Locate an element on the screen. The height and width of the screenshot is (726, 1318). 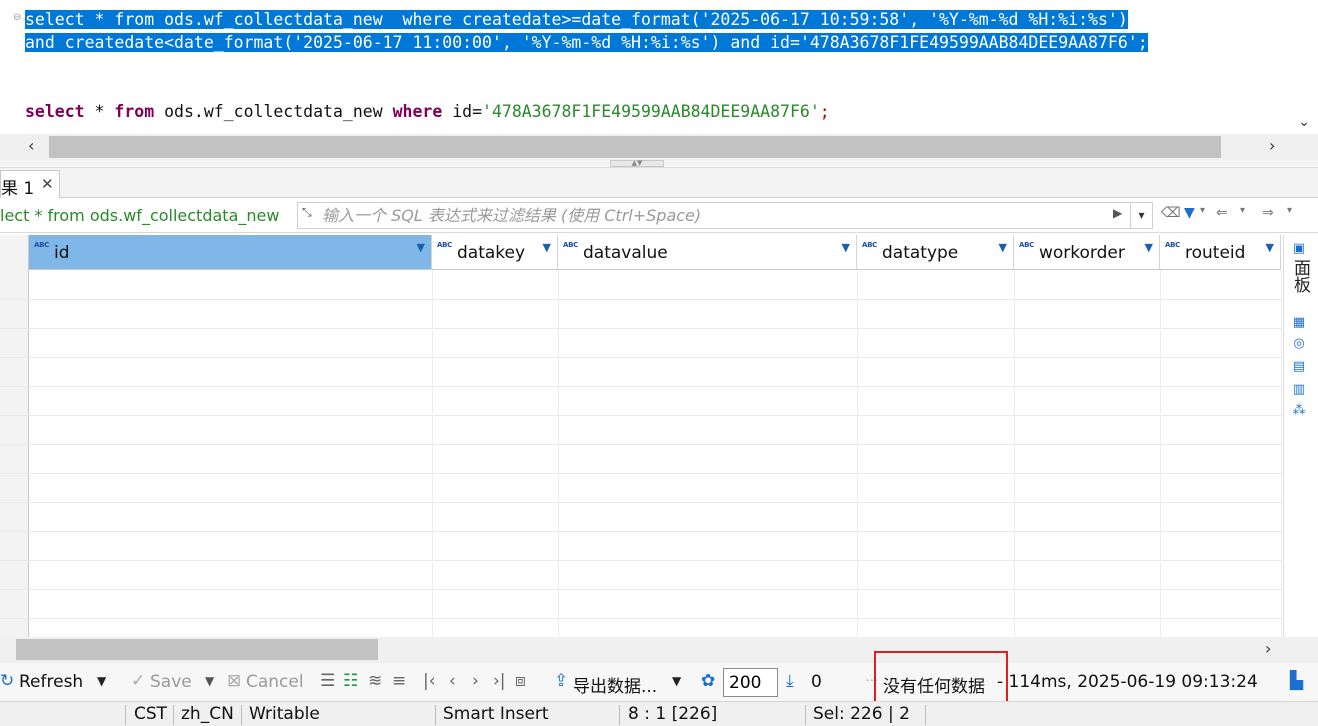
record-icon: ◎ is located at coordinates (1299, 344).